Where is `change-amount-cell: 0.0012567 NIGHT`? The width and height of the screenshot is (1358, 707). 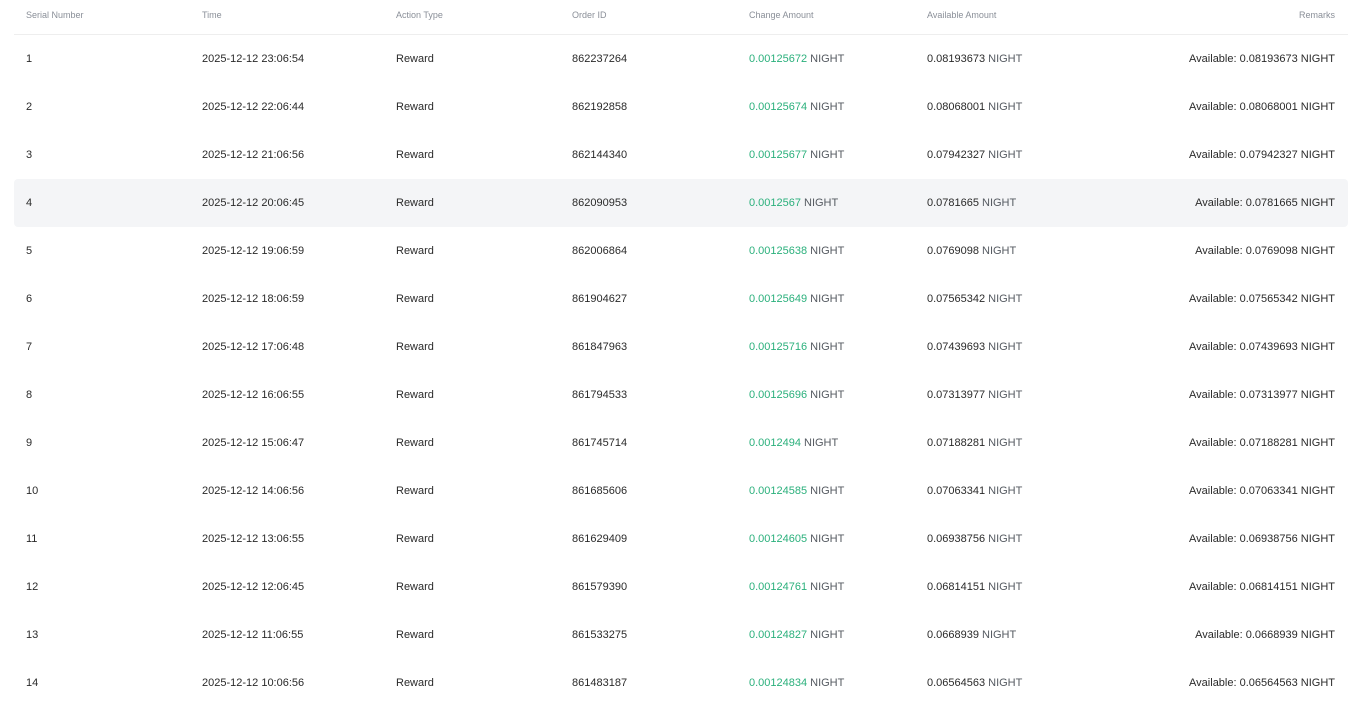 change-amount-cell: 0.0012567 NIGHT is located at coordinates (793, 203).